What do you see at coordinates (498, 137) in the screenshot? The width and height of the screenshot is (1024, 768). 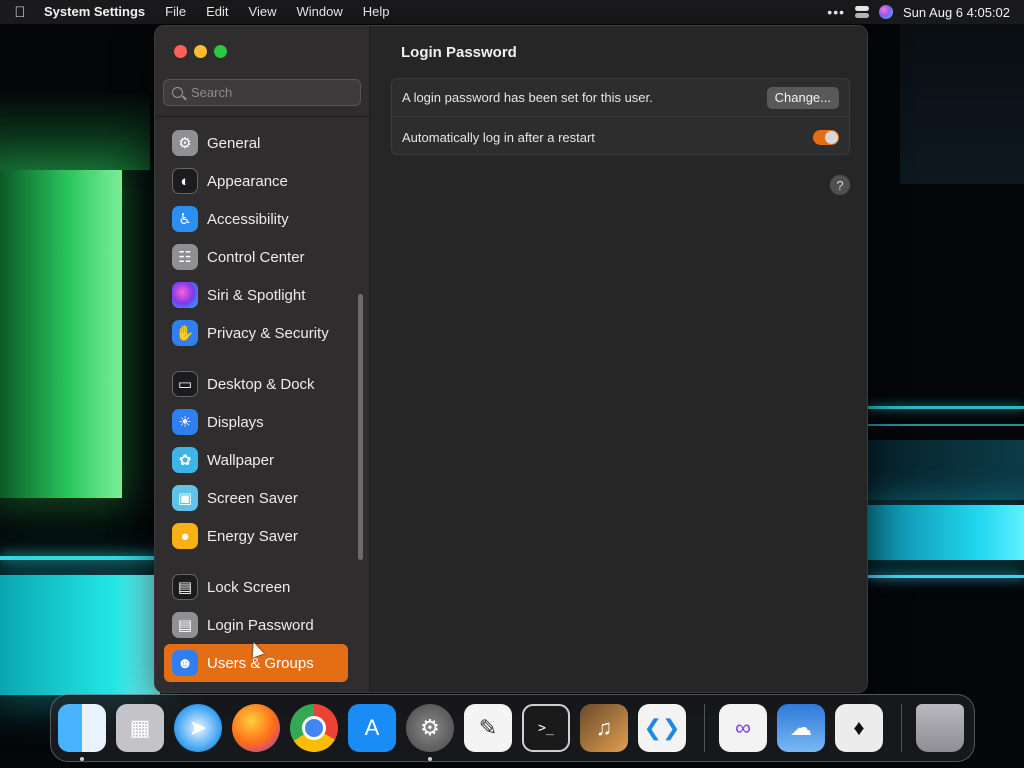 I see `auto-login-label: Automatically log in after a restart` at bounding box center [498, 137].